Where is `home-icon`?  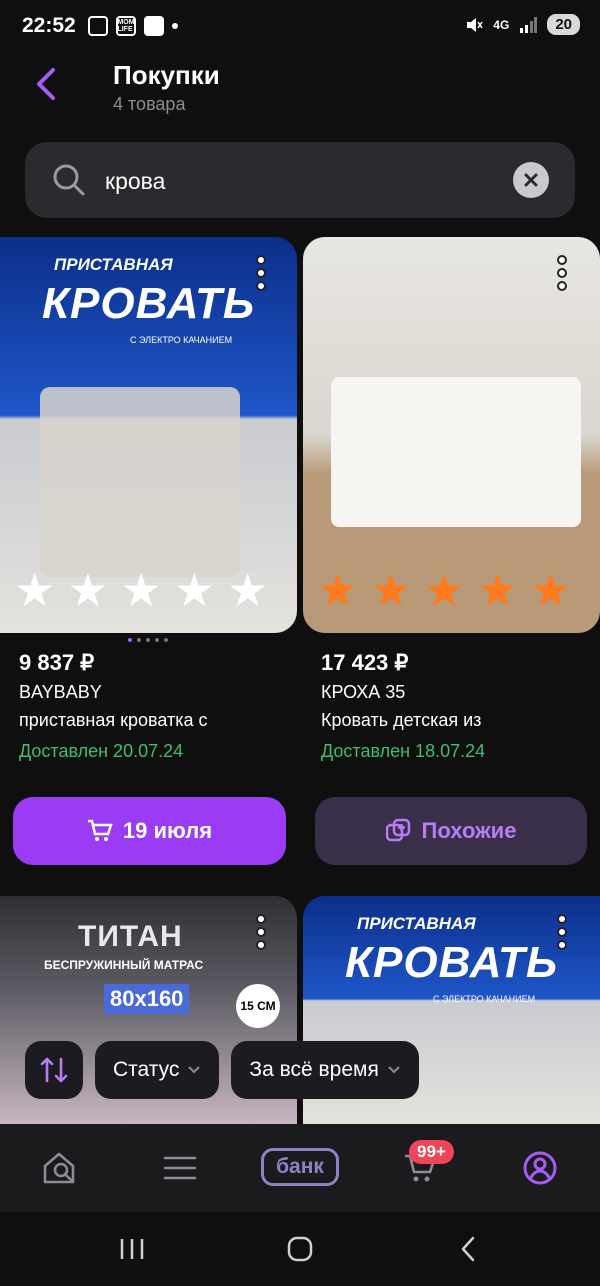
home-icon is located at coordinates (300, 1249).